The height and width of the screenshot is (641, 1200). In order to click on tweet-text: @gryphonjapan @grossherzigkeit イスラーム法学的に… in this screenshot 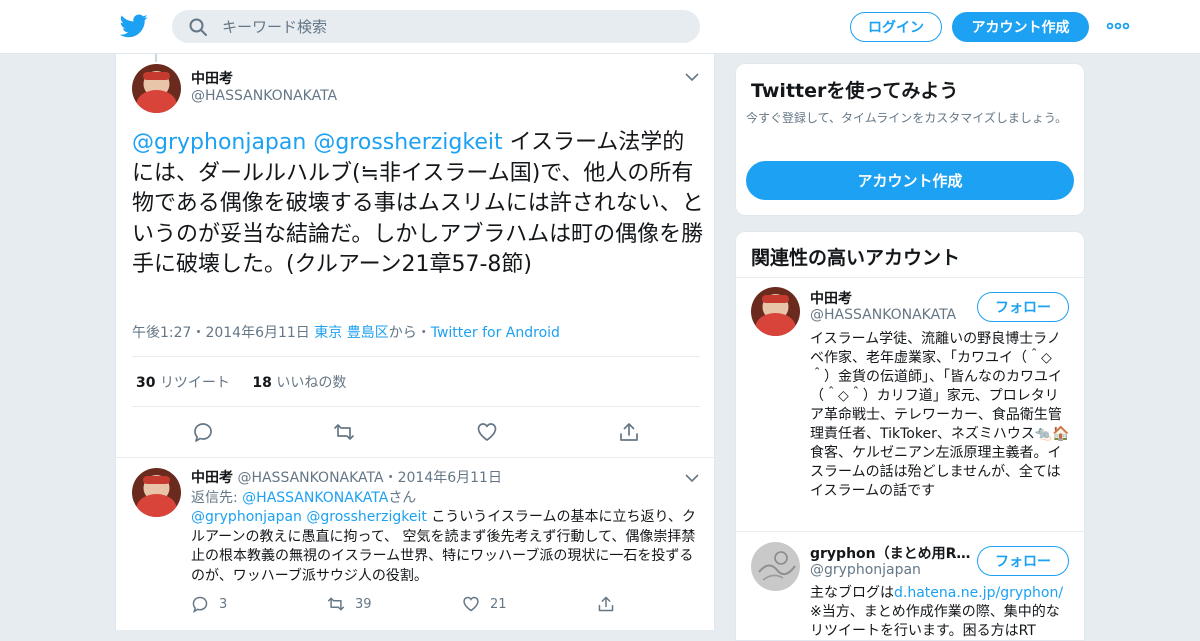, I will do `click(418, 204)`.